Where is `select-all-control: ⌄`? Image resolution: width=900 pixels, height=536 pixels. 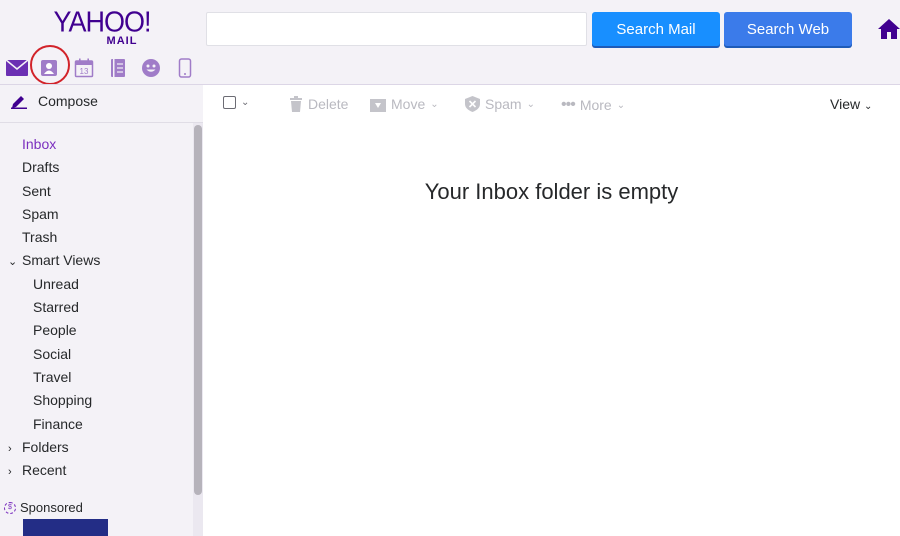 select-all-control: ⌄ is located at coordinates (236, 102).